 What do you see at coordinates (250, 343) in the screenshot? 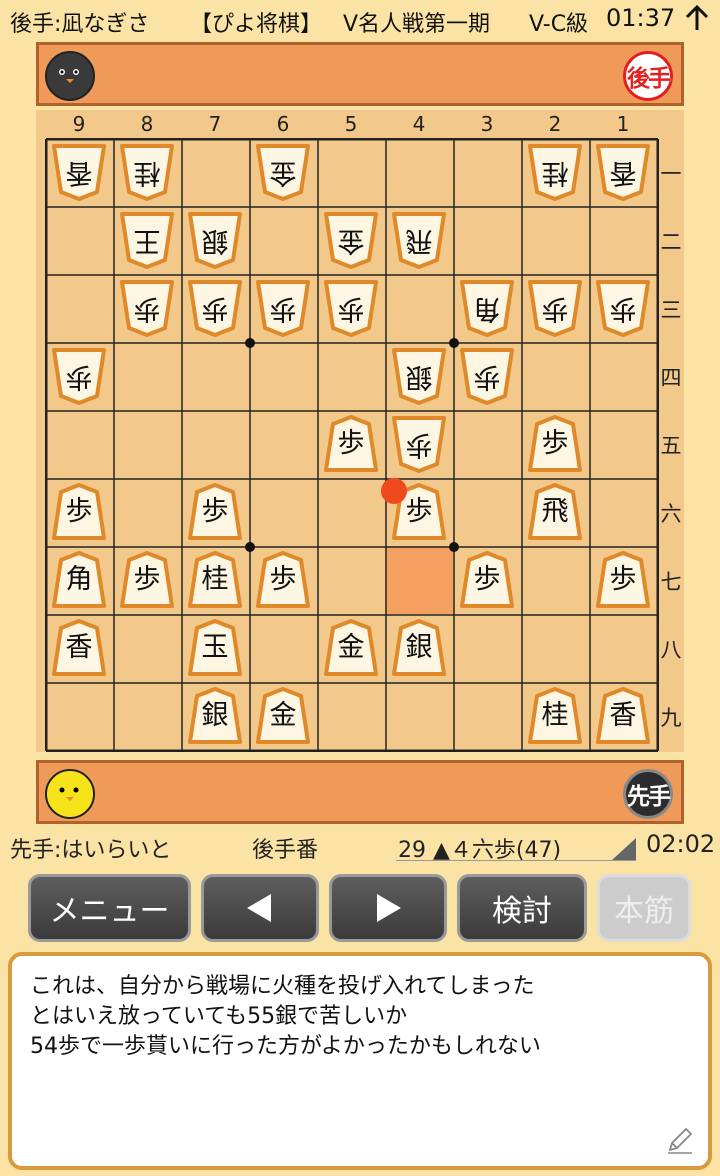
I see `star-point` at bounding box center [250, 343].